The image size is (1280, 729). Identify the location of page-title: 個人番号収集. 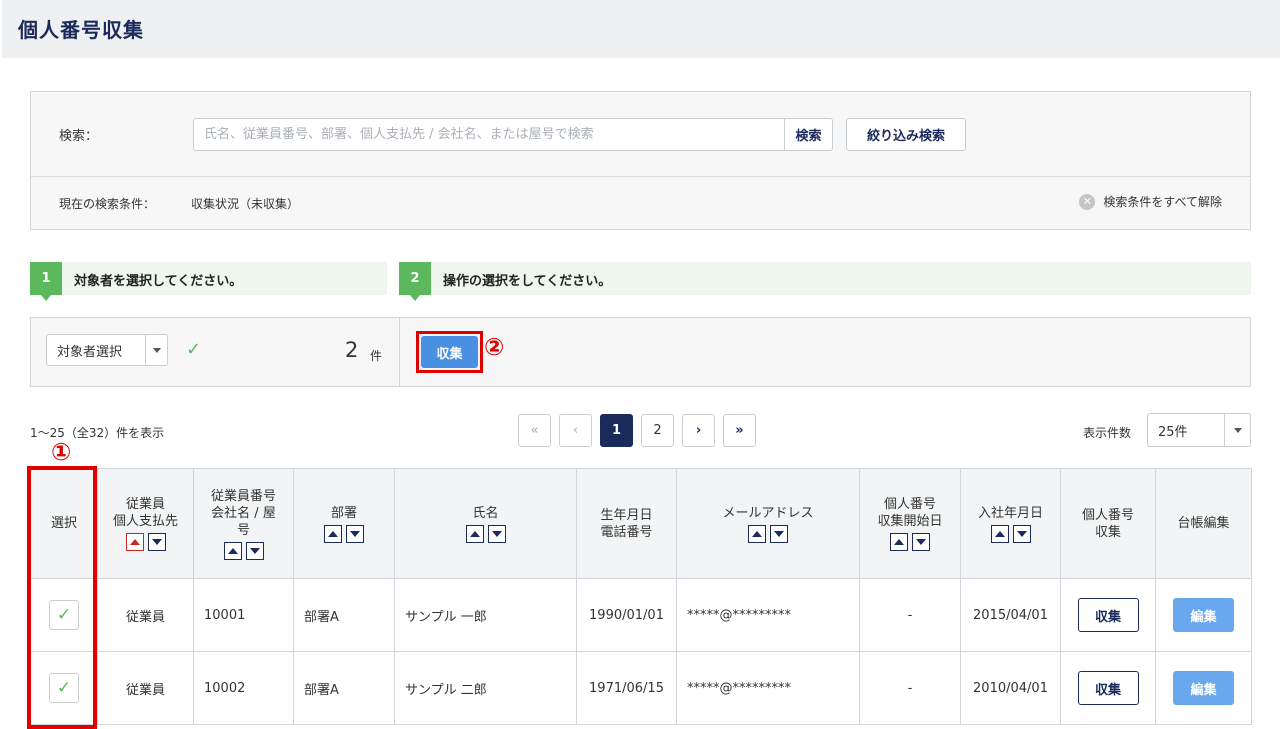
(81, 30).